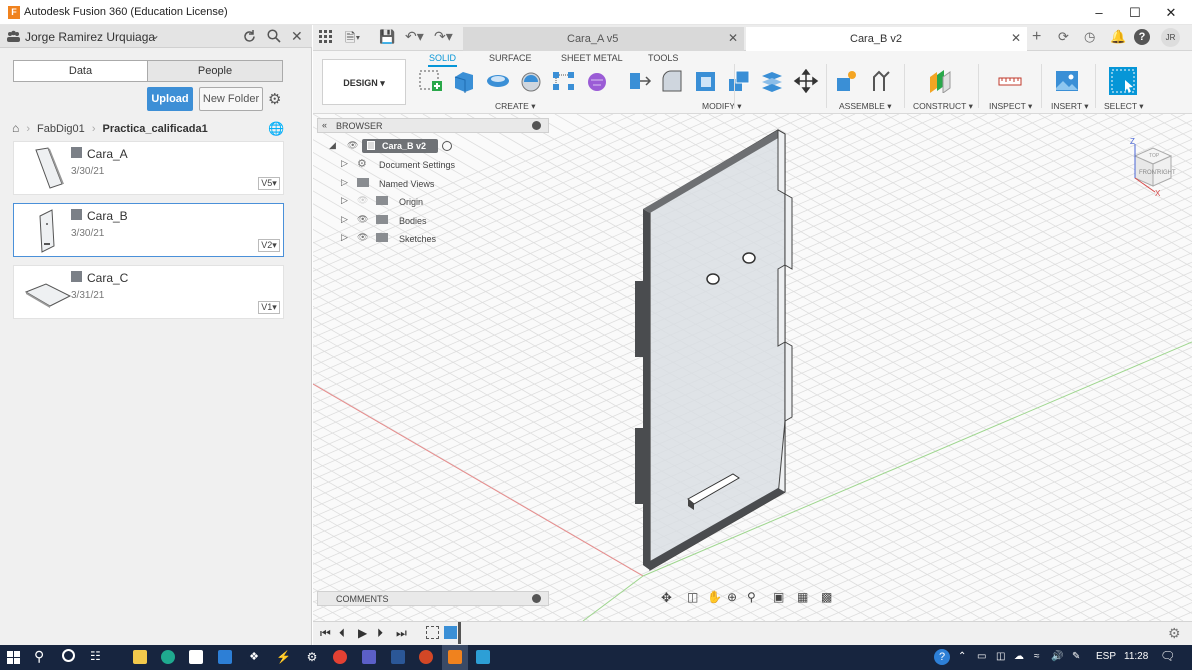 This screenshot has width=1192, height=670. What do you see at coordinates (1170, 37) in the screenshot?
I see `user-avatar: JR` at bounding box center [1170, 37].